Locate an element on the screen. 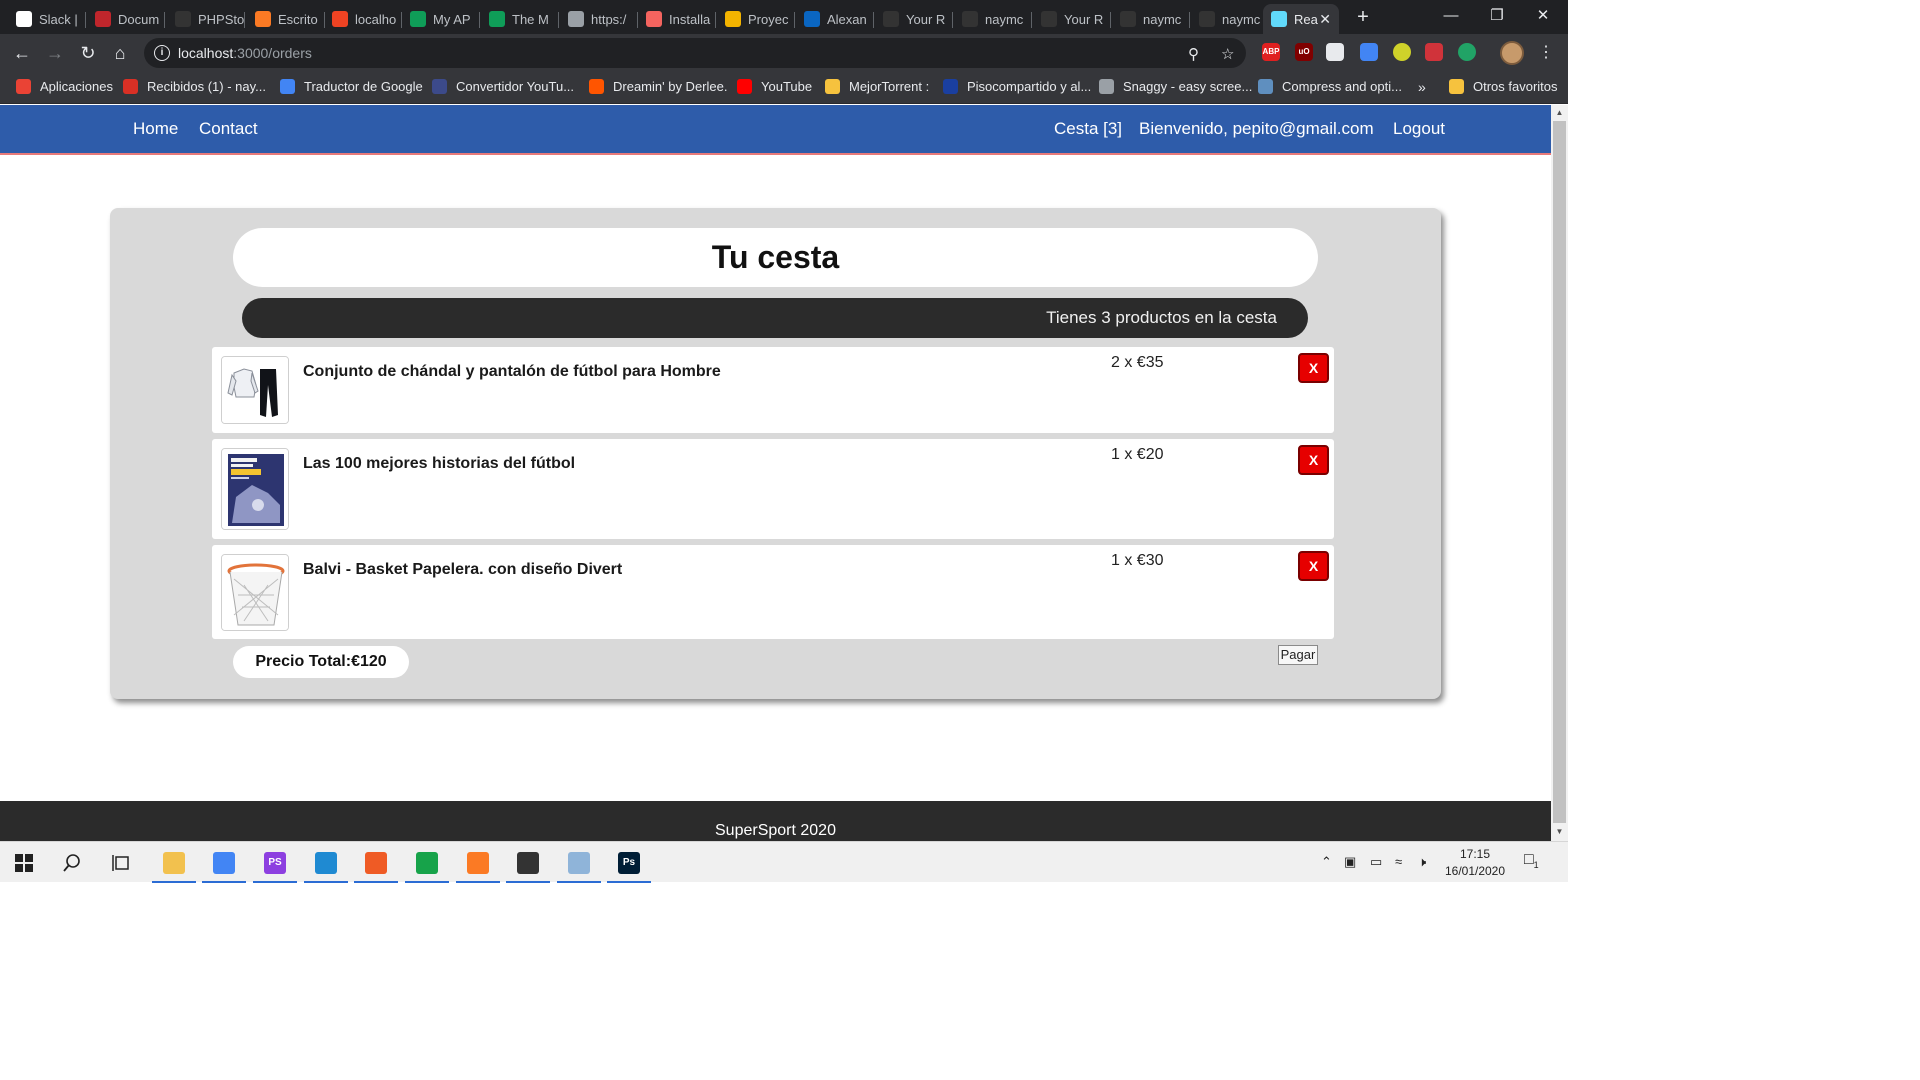 This screenshot has width=1920, height=1080. nav-logout-link: Logout is located at coordinates (1419, 129).